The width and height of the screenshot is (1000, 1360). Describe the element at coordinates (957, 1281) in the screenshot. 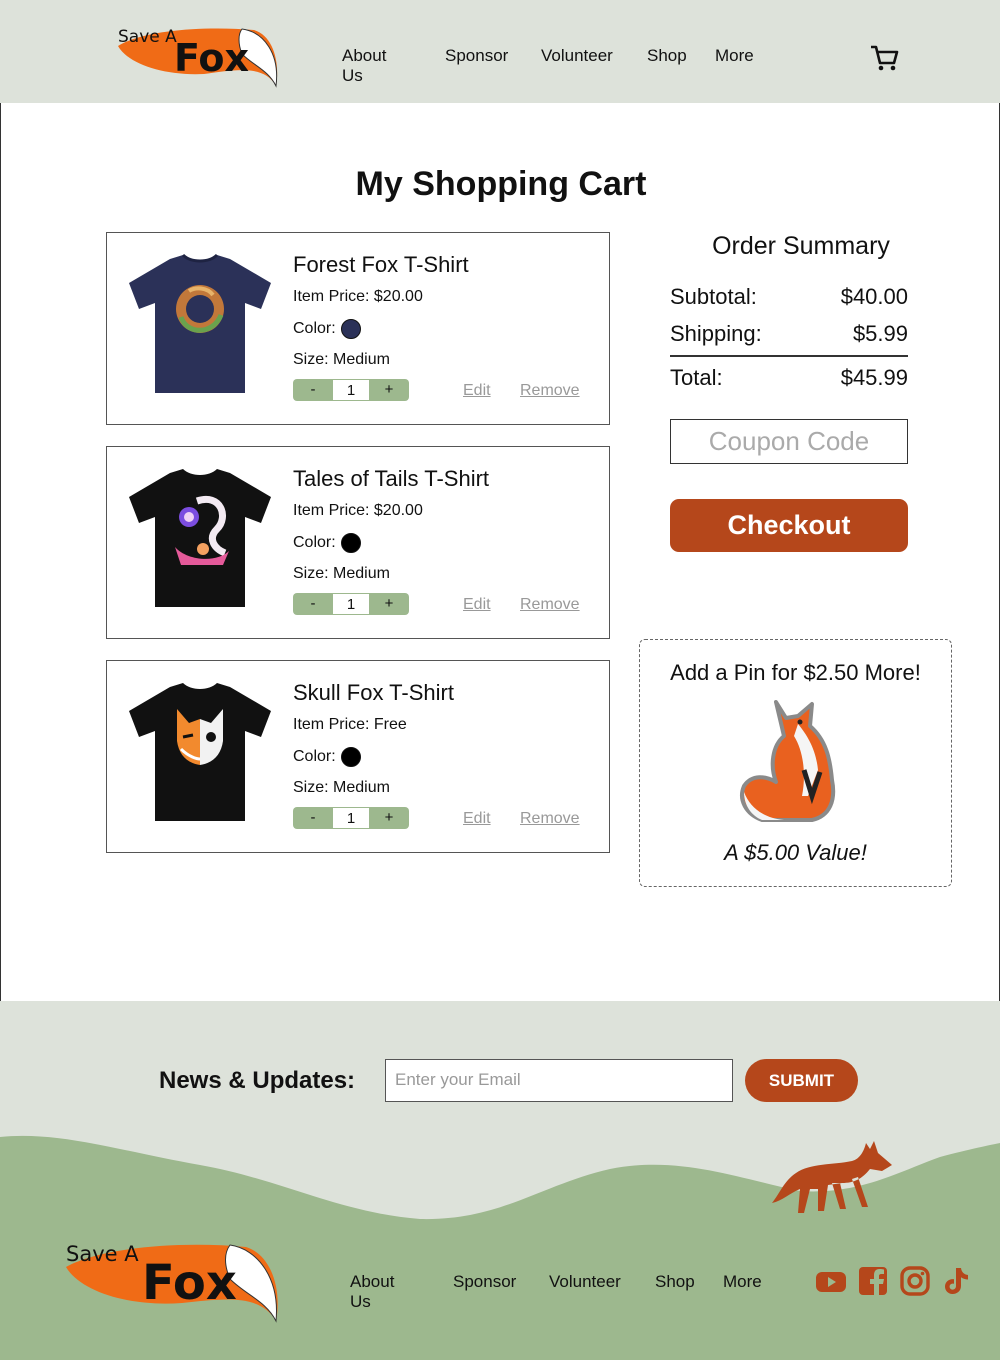

I see `tiktok-icon` at that location.